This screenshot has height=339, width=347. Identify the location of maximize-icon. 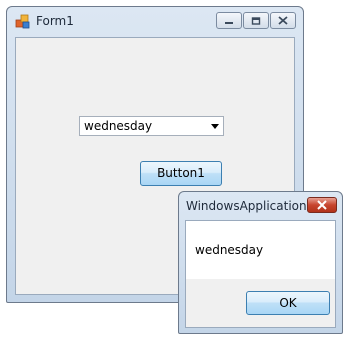
(256, 20).